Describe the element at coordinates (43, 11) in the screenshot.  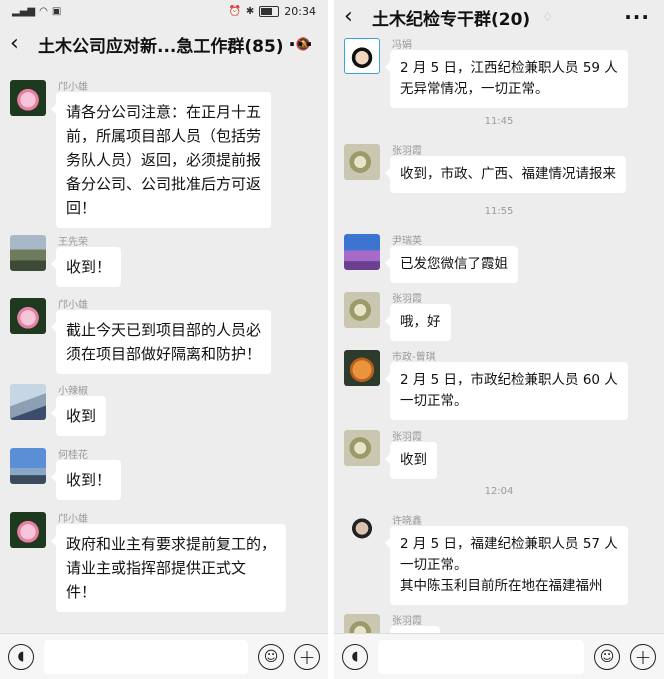
I see `wifi-icon: ◠` at that location.